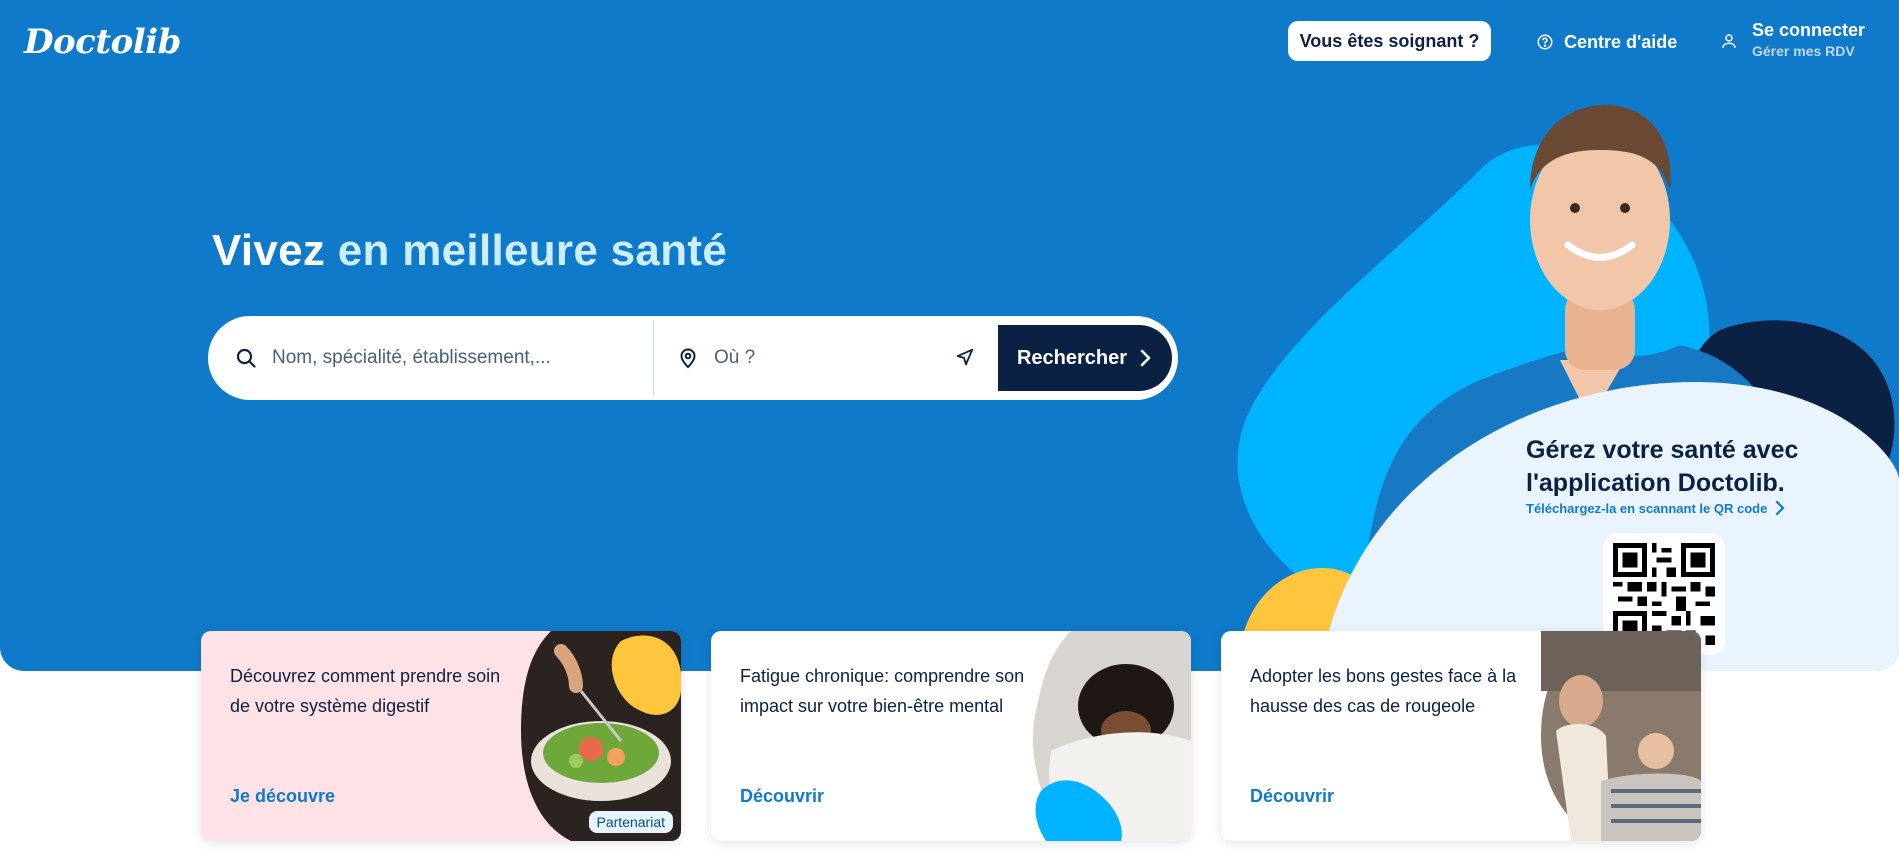 The height and width of the screenshot is (867, 1899). I want to click on search-what-field, so click(433, 358).